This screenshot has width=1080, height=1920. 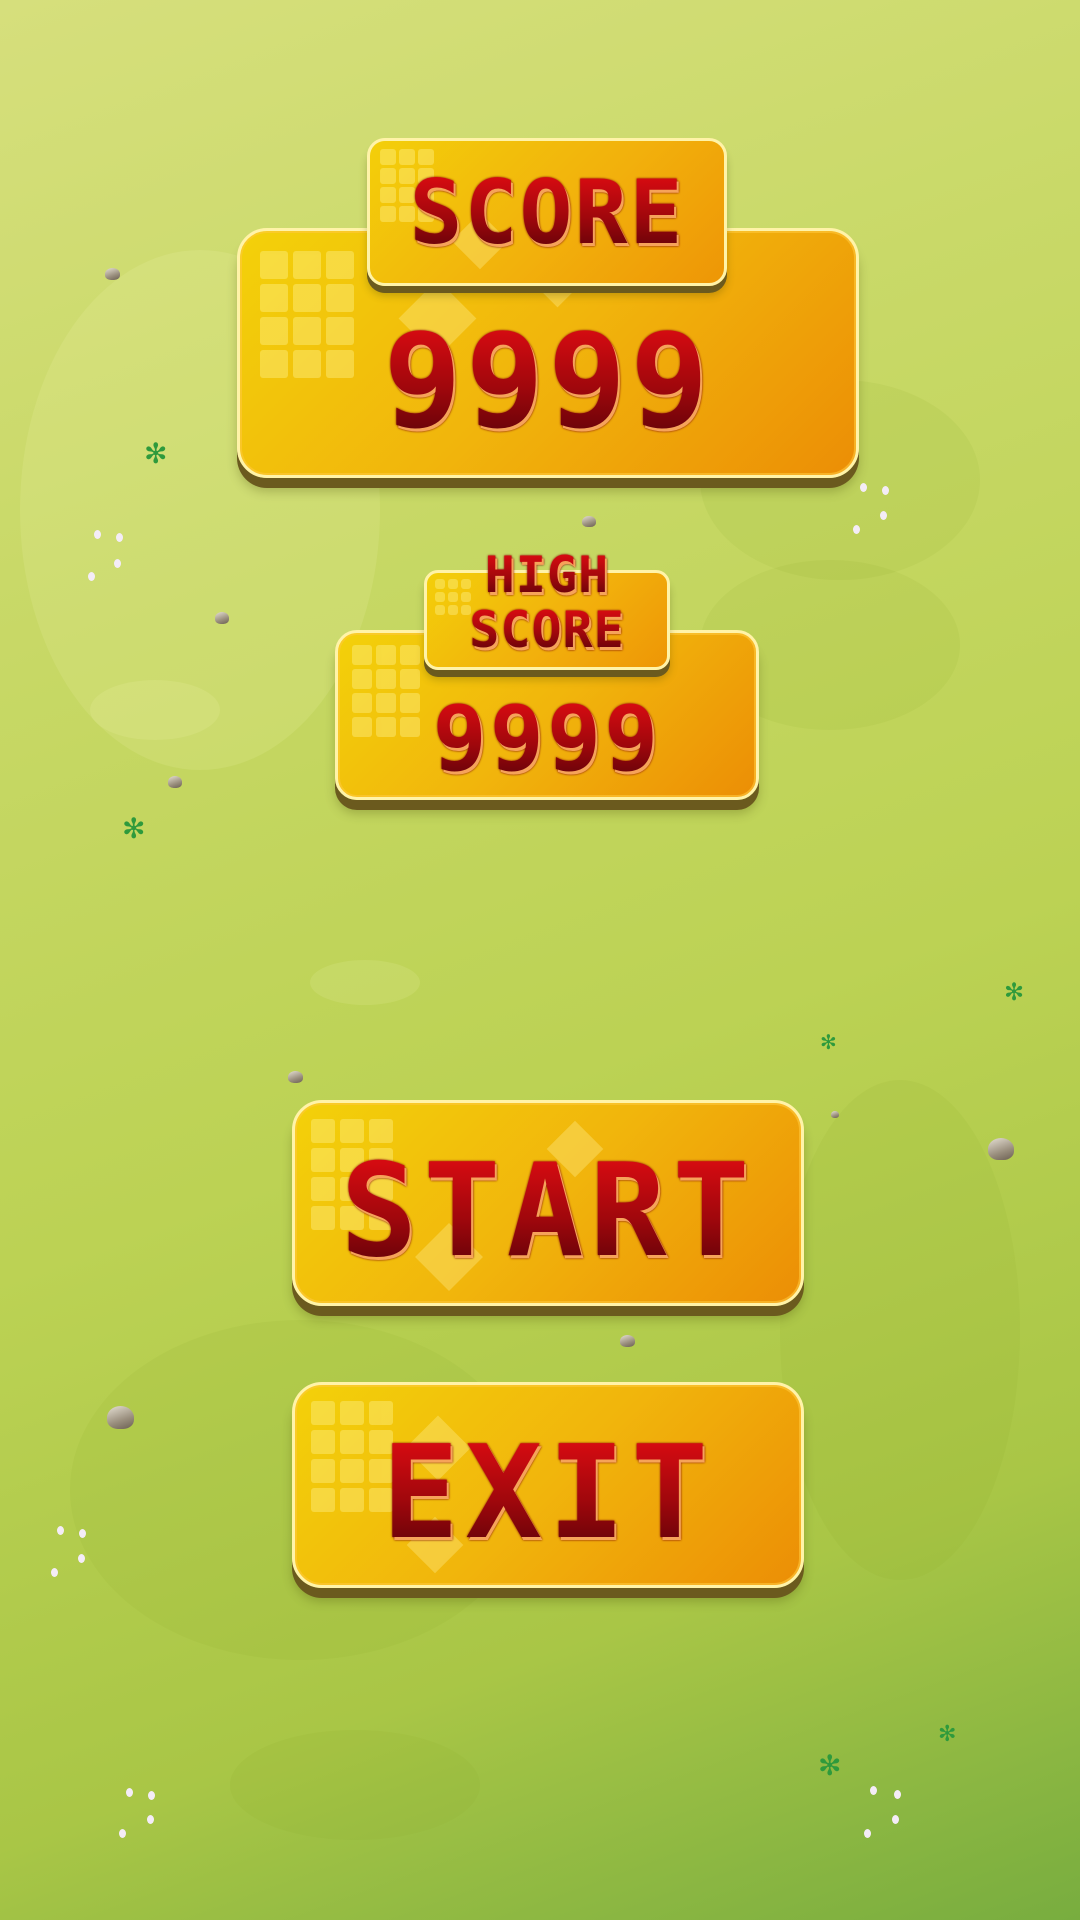 What do you see at coordinates (547, 630) in the screenshot?
I see `high-score-label-line2: SCORE` at bounding box center [547, 630].